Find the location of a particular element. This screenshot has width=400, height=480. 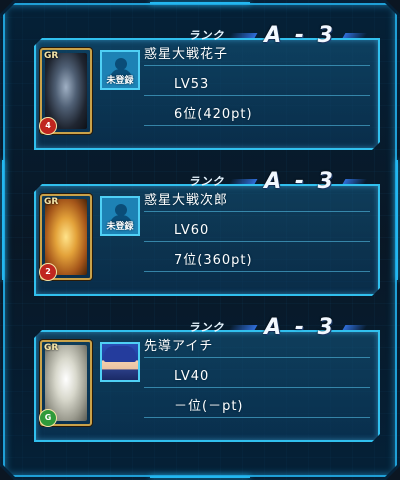

player-placement-row: 6位(420pt) is located at coordinates (257, 114).